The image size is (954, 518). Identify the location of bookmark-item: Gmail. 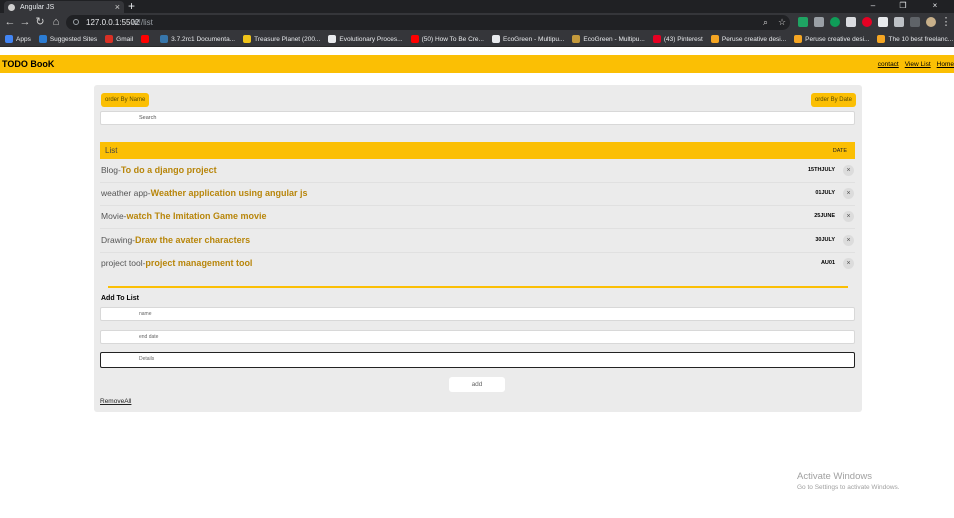
(119, 39).